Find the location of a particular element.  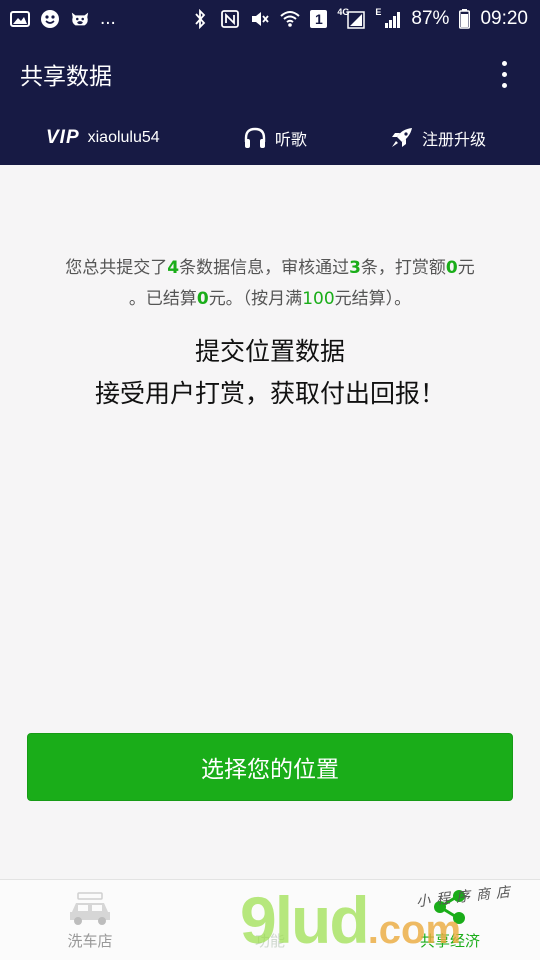

app-bar: 共享数据 is located at coordinates (270, 74).